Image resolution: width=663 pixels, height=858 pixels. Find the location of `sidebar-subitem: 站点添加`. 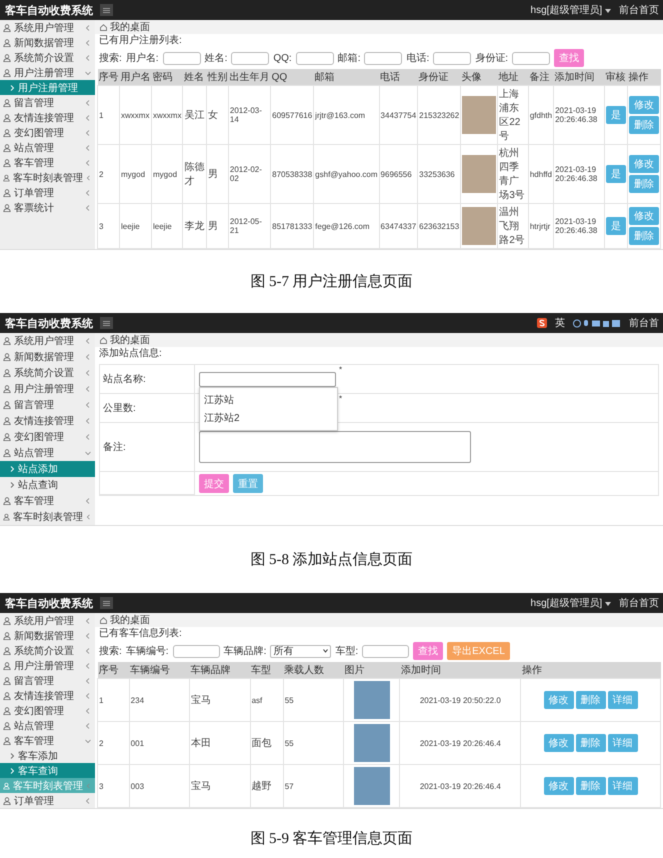

sidebar-subitem: 站点添加 is located at coordinates (47, 469).